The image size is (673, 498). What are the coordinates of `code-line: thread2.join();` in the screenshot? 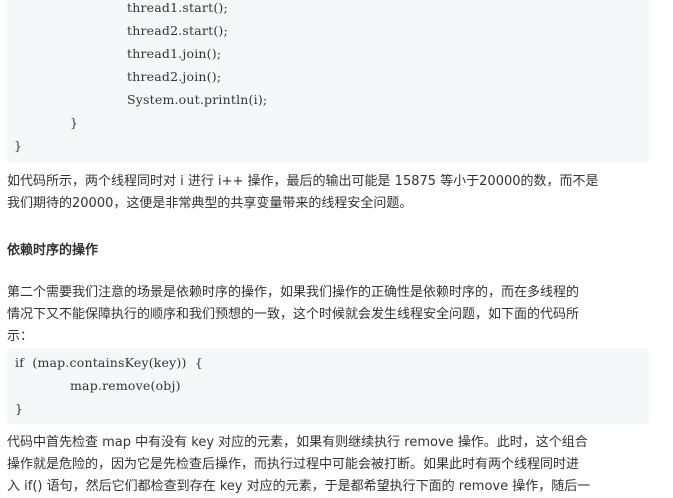 It's located at (174, 76).